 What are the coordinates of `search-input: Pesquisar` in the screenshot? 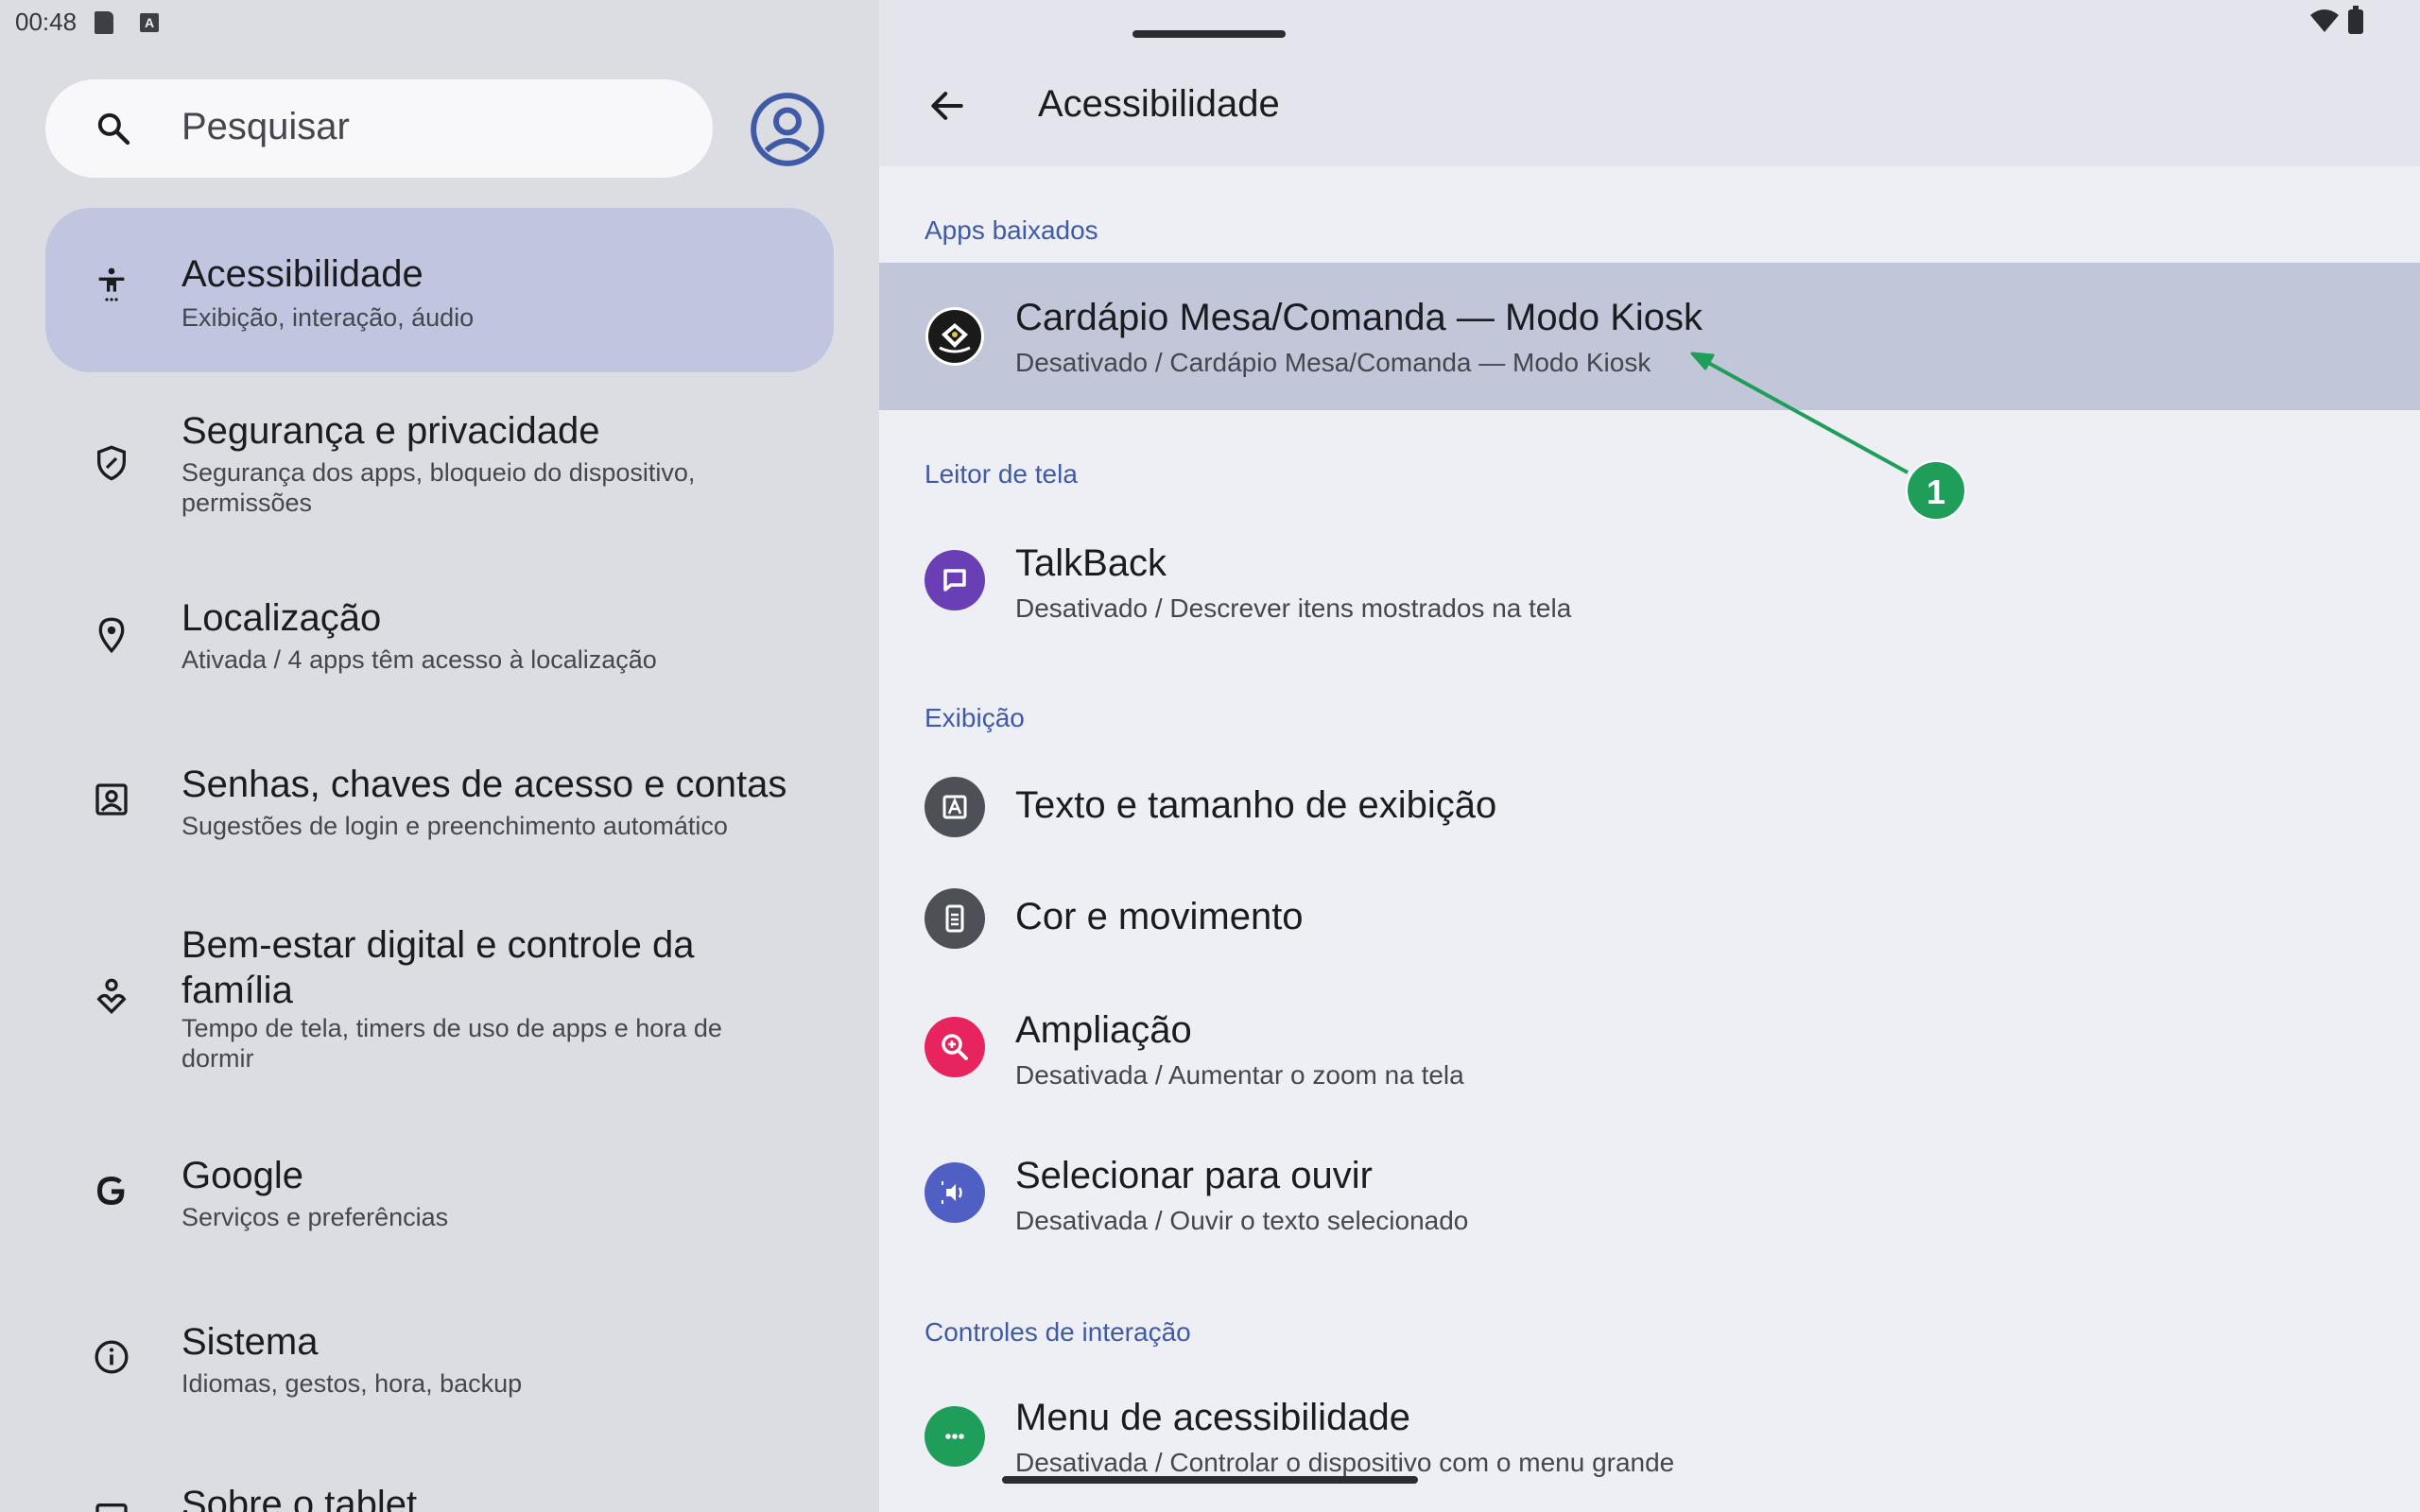 It's located at (266, 127).